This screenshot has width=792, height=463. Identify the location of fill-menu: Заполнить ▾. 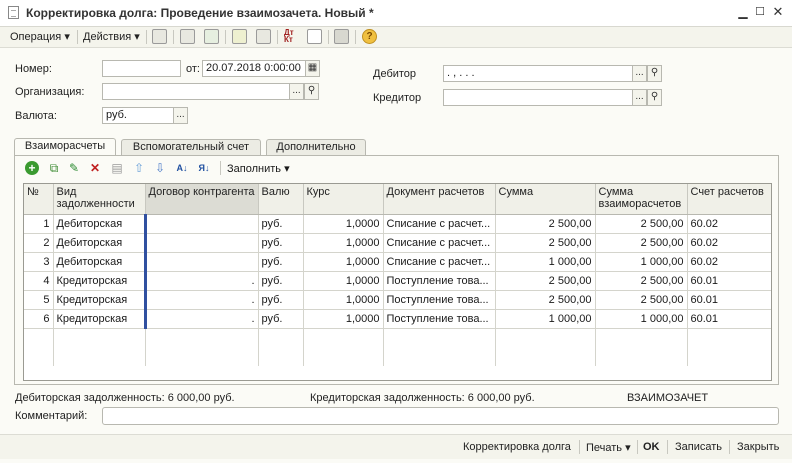
(258, 168).